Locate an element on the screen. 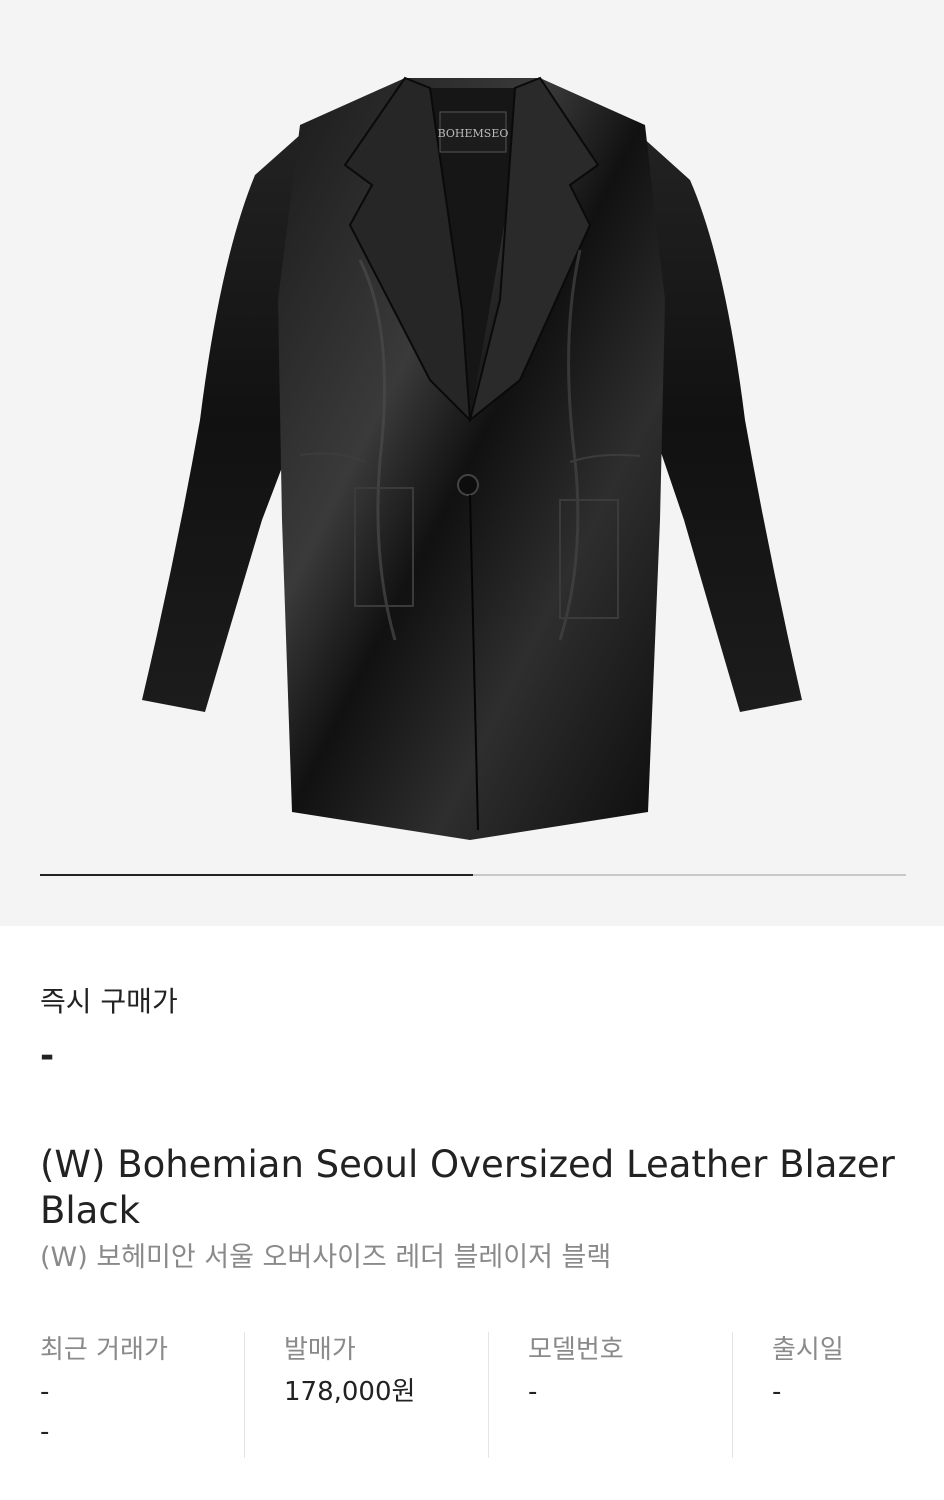  product-title-ko: (W) 보헤미안 서울 오버사이즈 레더 블레이저 블랙 is located at coordinates (326, 1257).